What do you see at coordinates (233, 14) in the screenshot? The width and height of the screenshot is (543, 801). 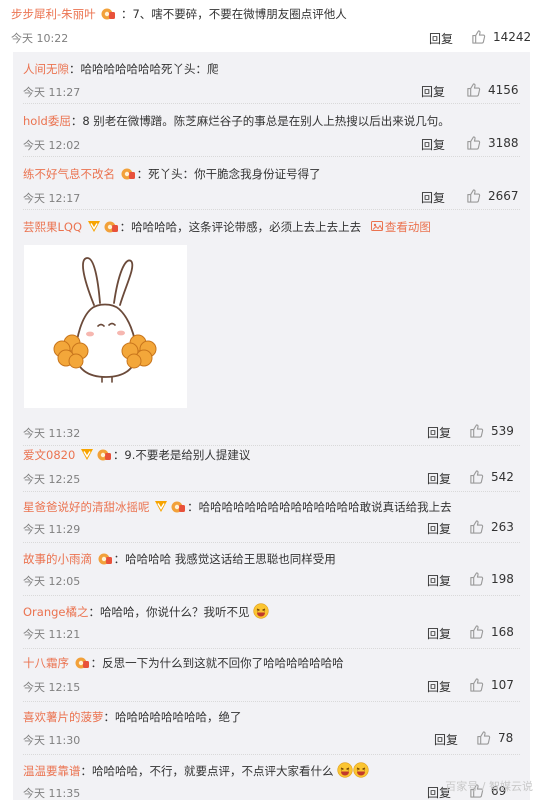 I see `comment-text: ：7、嗐不要碎，不要在微博朋友圈点评他人` at bounding box center [233, 14].